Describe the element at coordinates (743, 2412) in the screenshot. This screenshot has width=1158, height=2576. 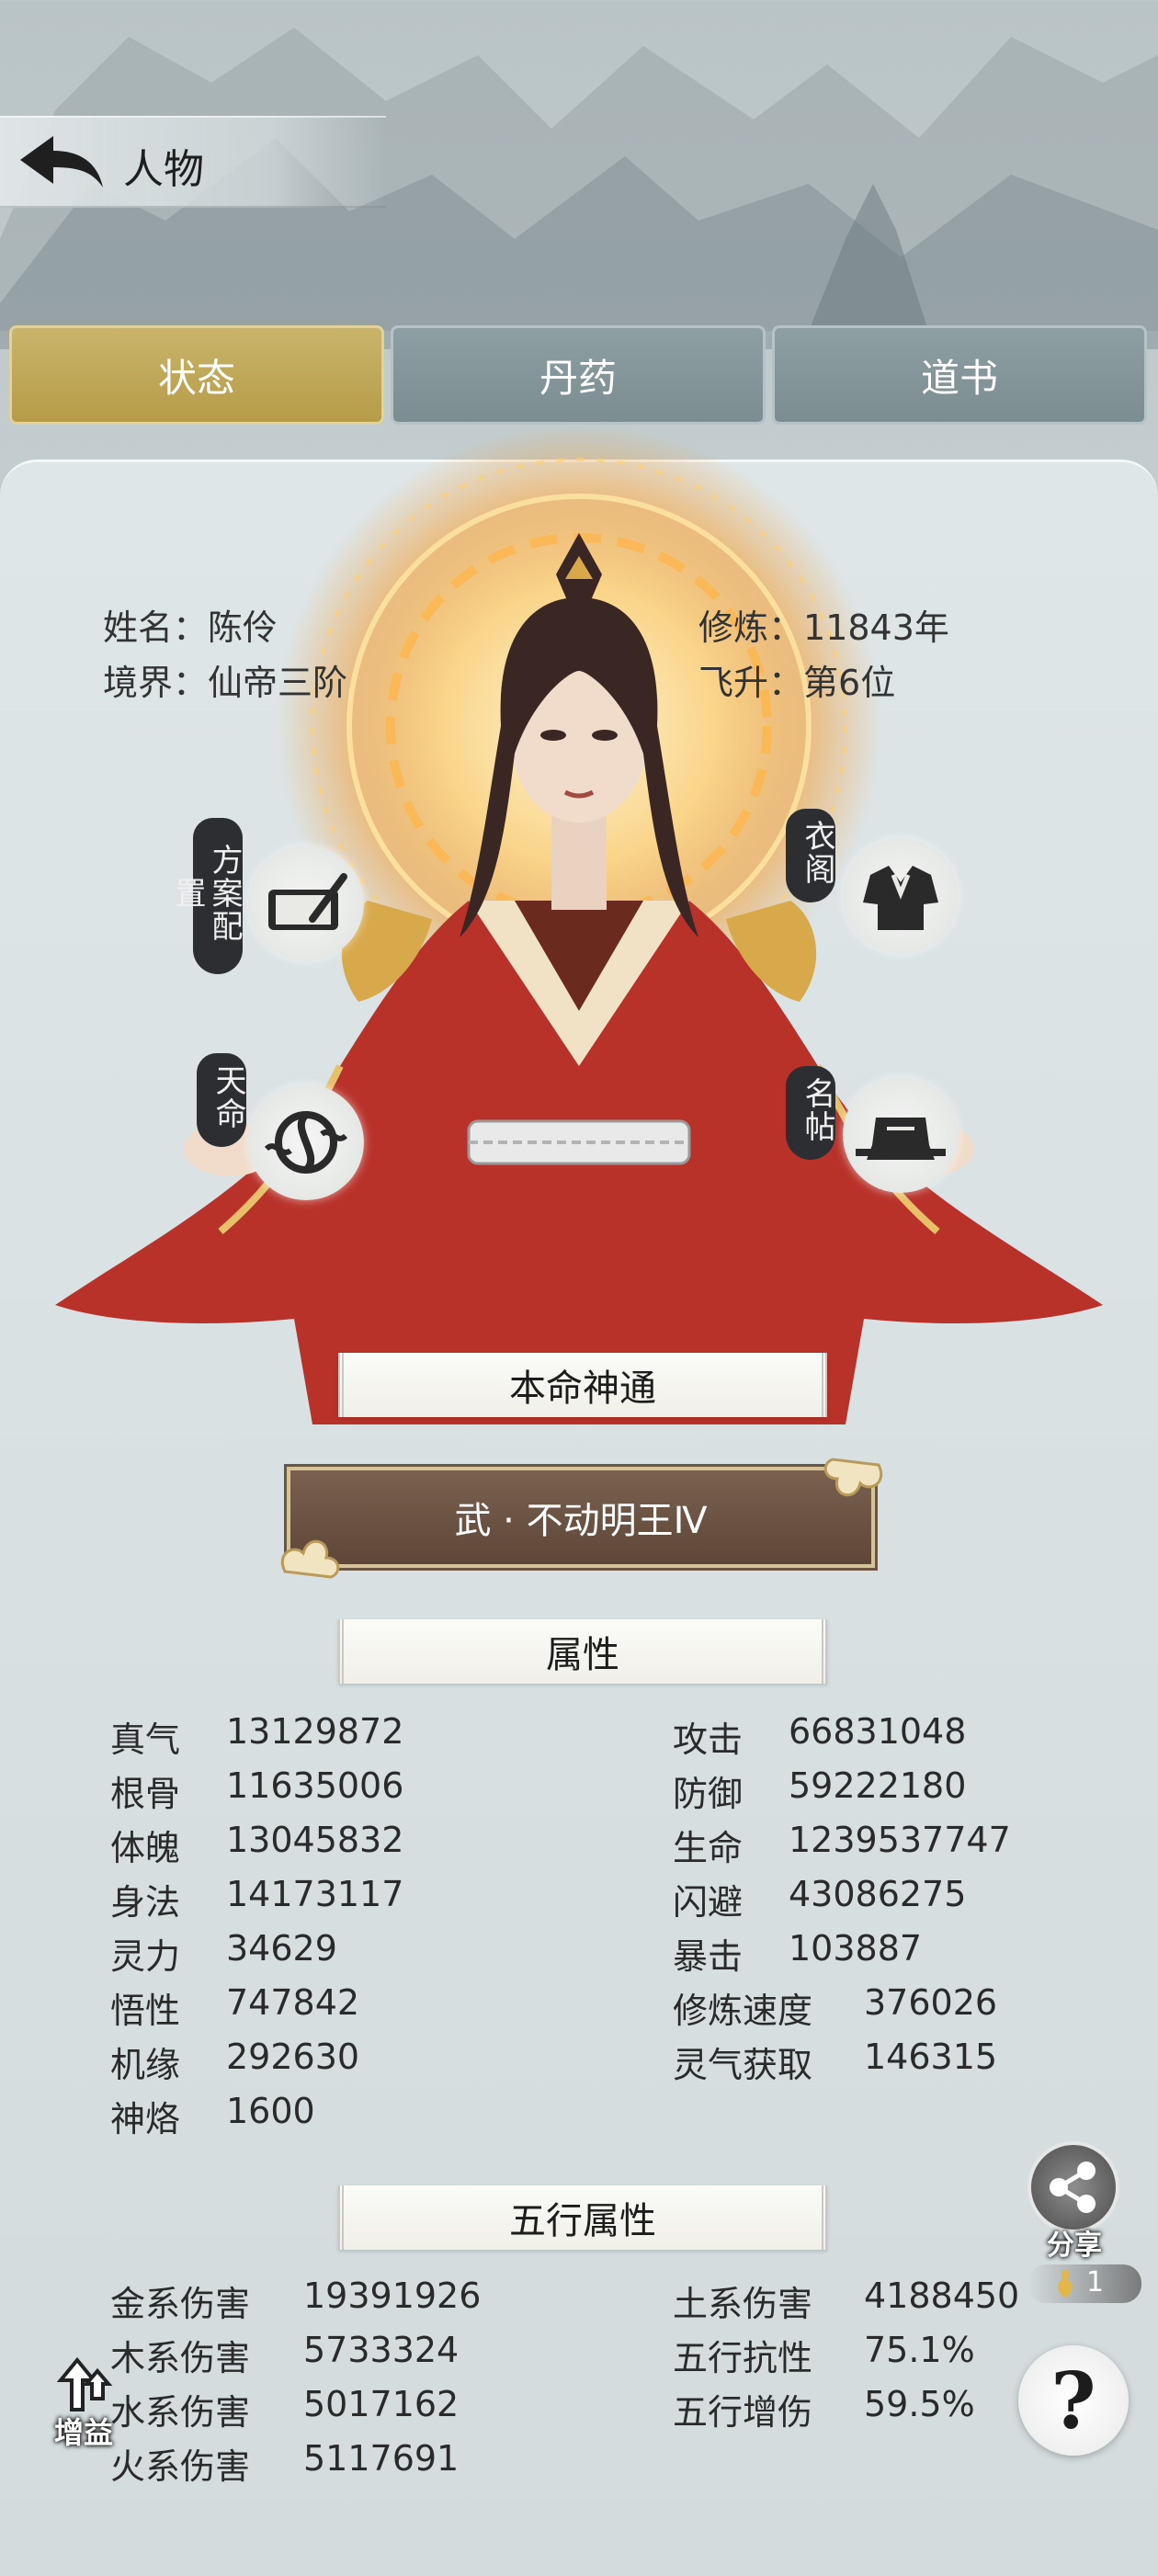
I see `element-label: 五行增伤` at that location.